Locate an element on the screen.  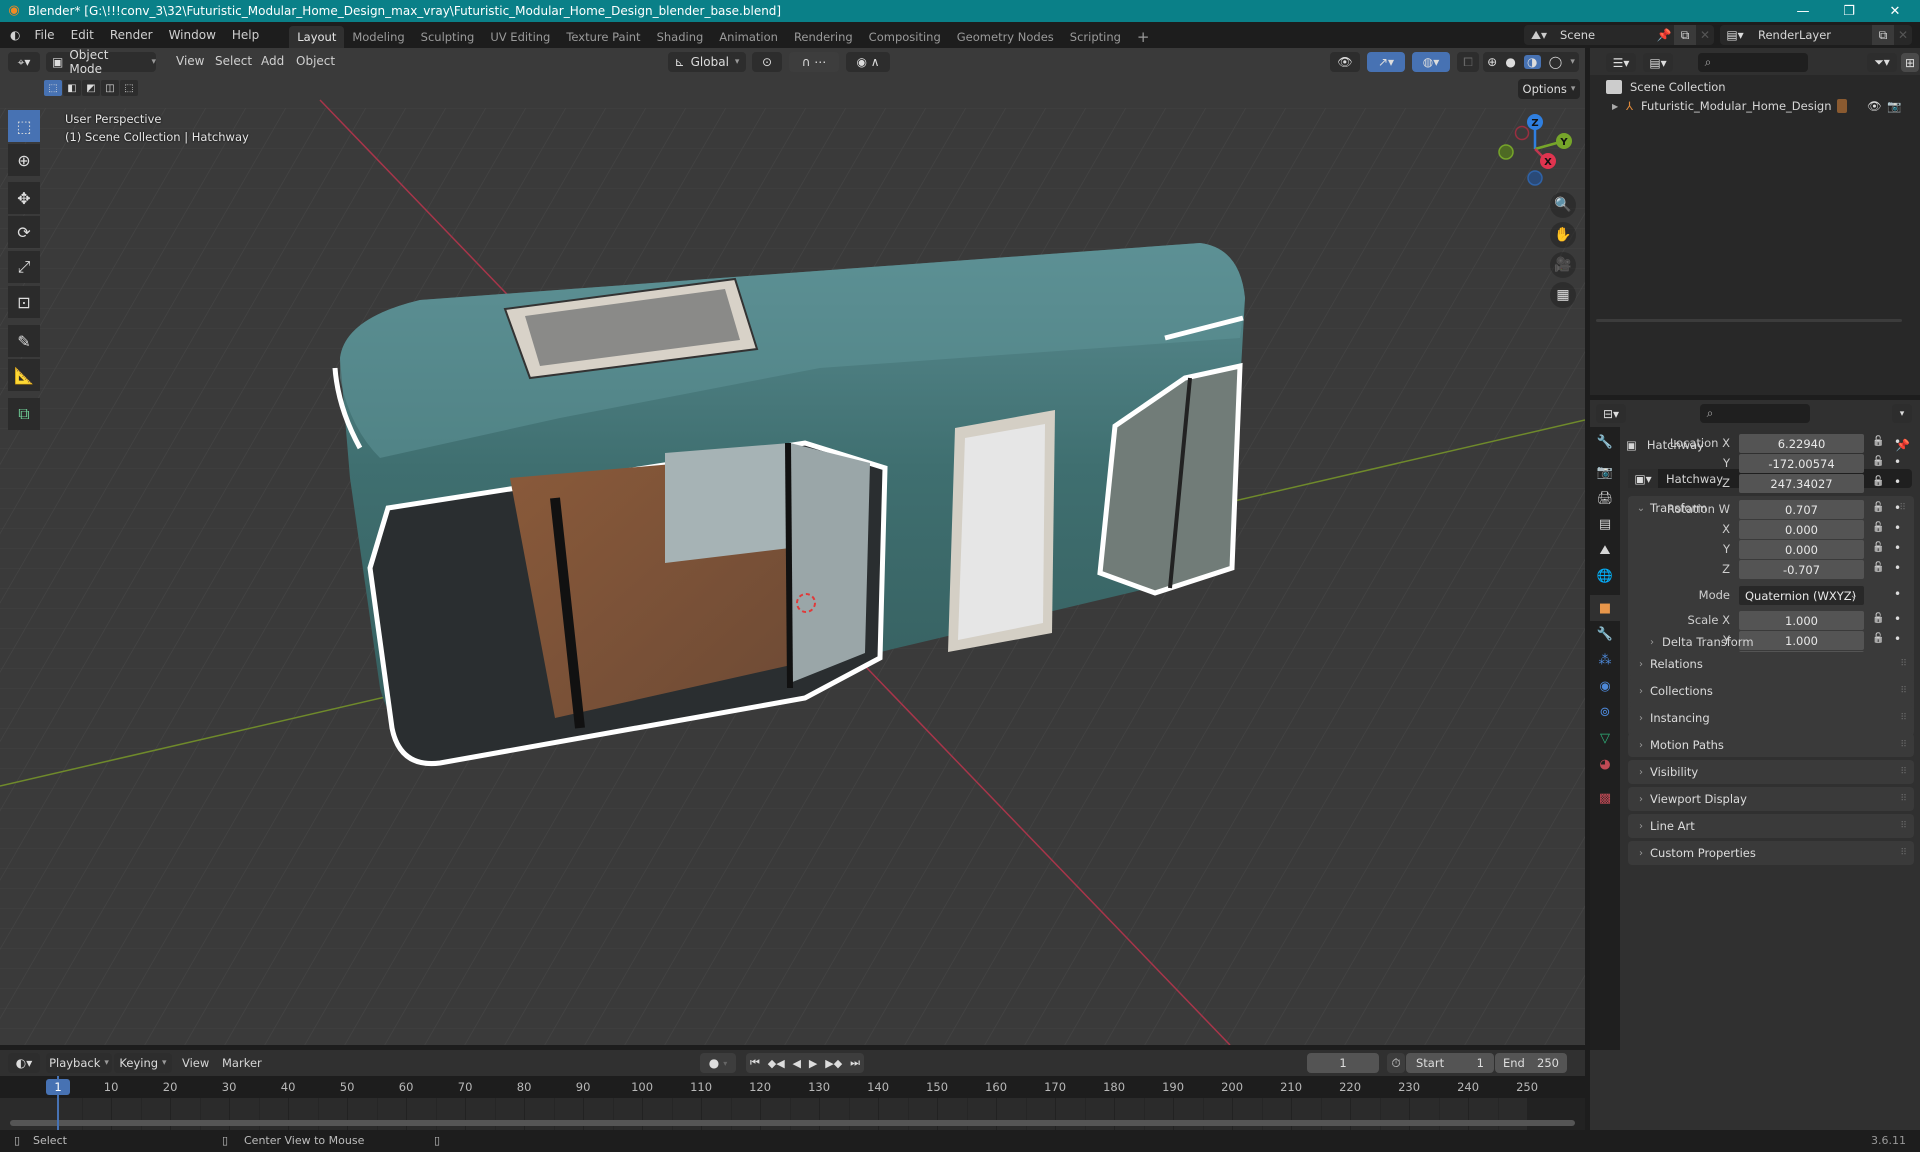
zoom-view-button: 🔍 is located at coordinates (1563, 205).